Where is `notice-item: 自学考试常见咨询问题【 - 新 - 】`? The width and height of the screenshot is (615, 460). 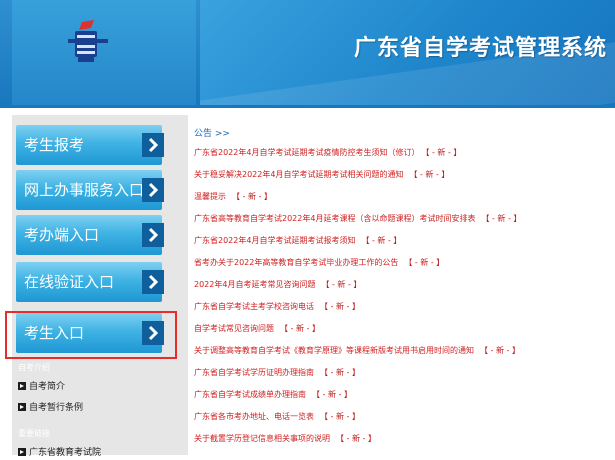 notice-item: 自学考试常见咨询问题【 - 新 - 】 is located at coordinates (257, 329).